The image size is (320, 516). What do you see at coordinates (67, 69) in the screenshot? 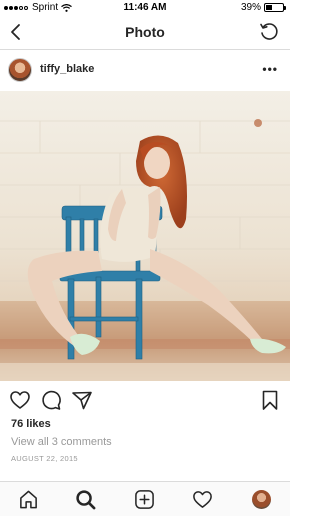
I see `post-username: tiffy_blake` at bounding box center [67, 69].